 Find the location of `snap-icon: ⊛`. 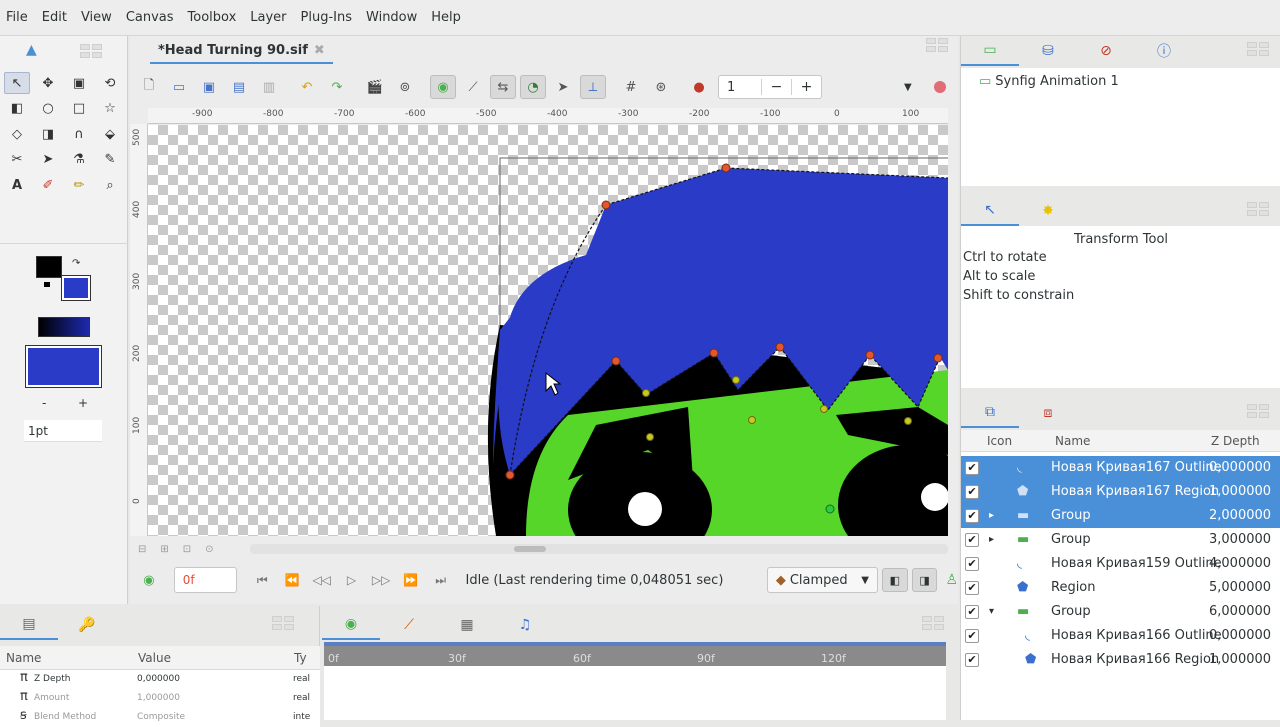

snap-icon: ⊛ is located at coordinates (661, 87).